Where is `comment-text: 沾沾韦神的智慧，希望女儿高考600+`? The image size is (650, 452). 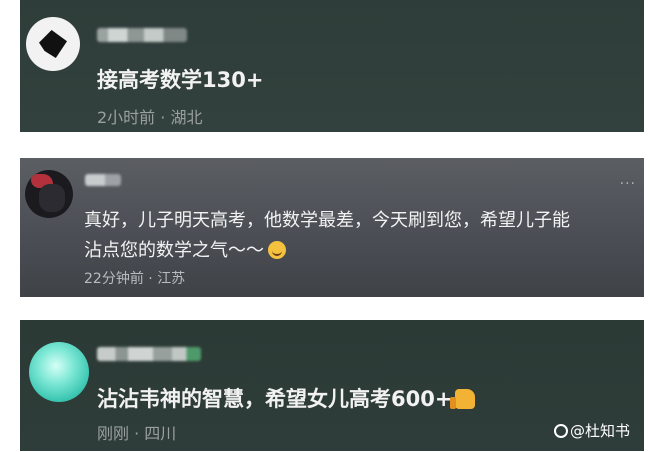
comment-text: 沾沾韦神的智慧，希望女儿高考600+ is located at coordinates (275, 399).